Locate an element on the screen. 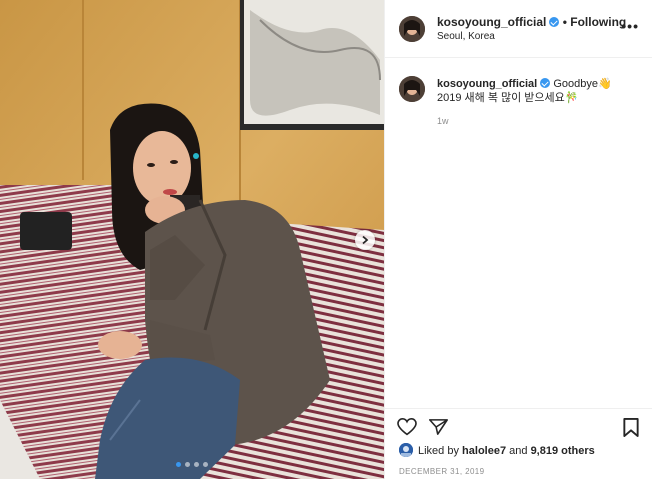 Image resolution: width=652 pixels, height=479 pixels. header-user-line: kosoyoung_official • Following is located at coordinates (531, 22).